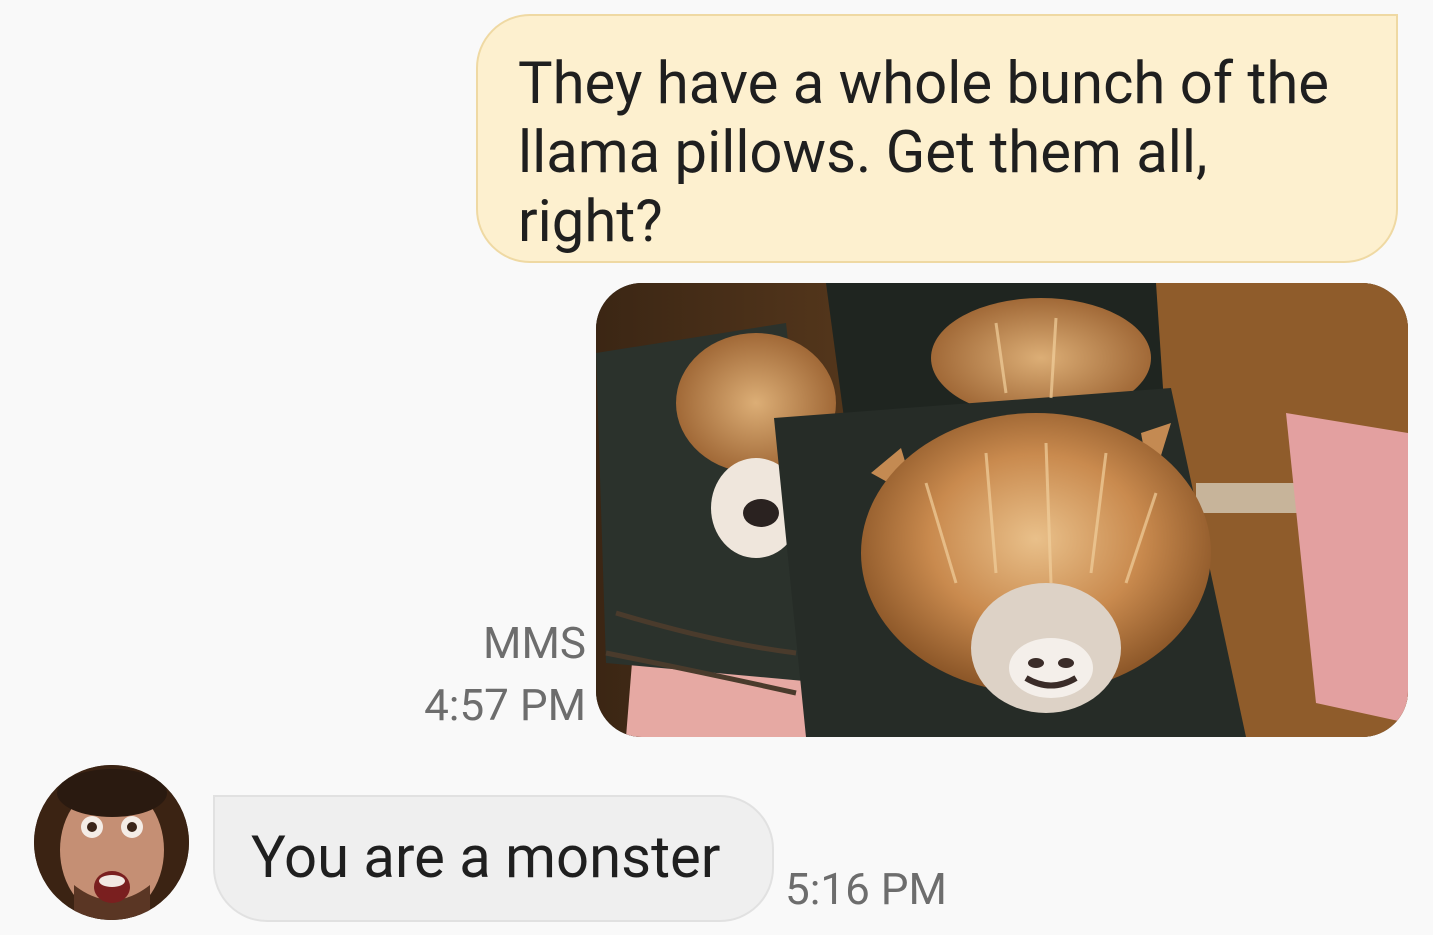 The width and height of the screenshot is (1433, 935). Describe the element at coordinates (486, 858) in the screenshot. I see `incoming-message-text: You are a monster` at that location.